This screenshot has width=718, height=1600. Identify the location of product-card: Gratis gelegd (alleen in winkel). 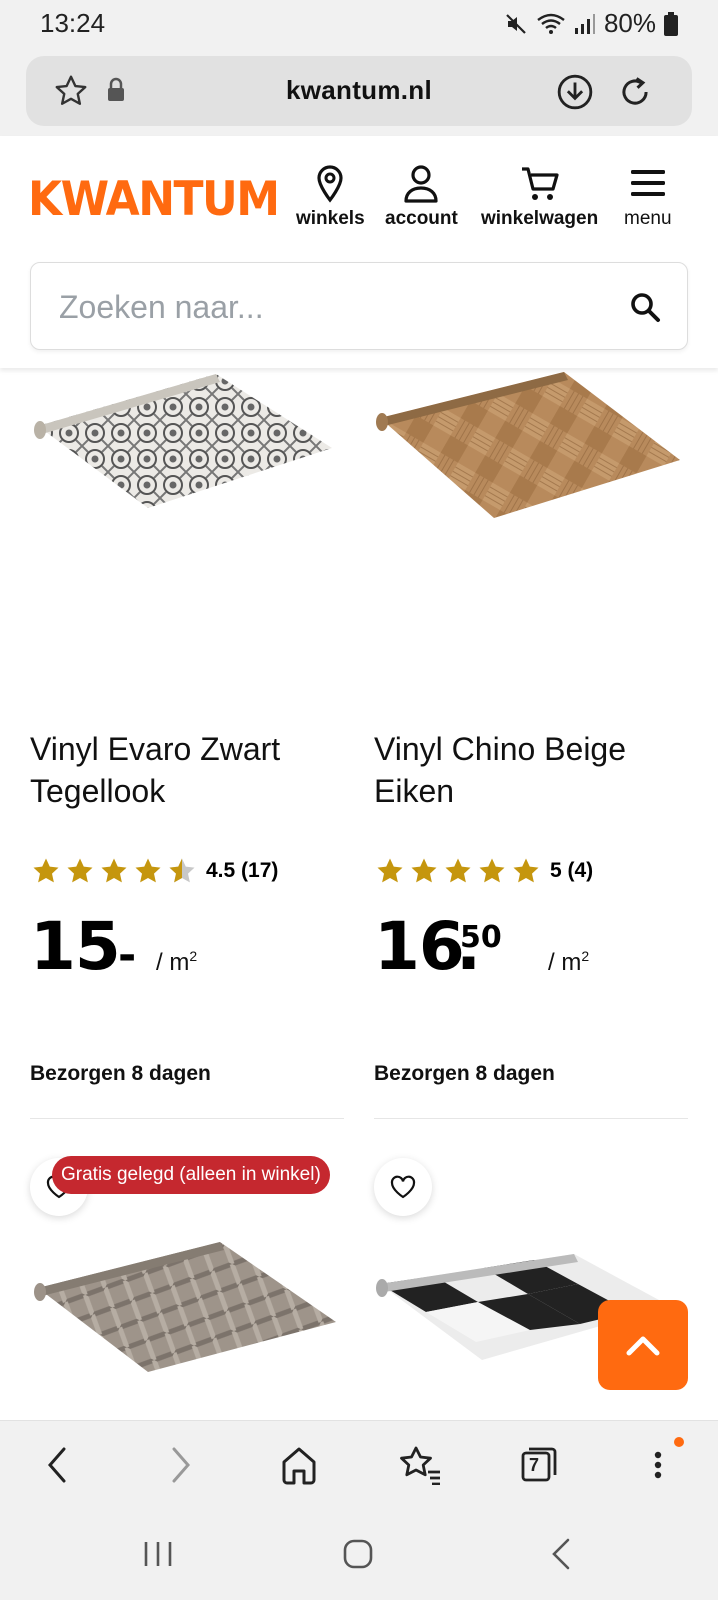
(188, 1285).